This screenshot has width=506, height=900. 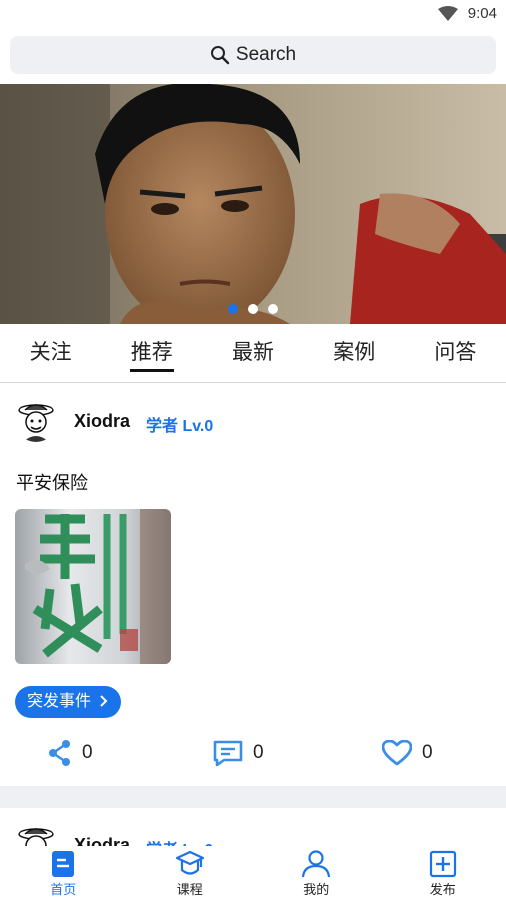 What do you see at coordinates (220, 55) in the screenshot?
I see `search-icon` at bounding box center [220, 55].